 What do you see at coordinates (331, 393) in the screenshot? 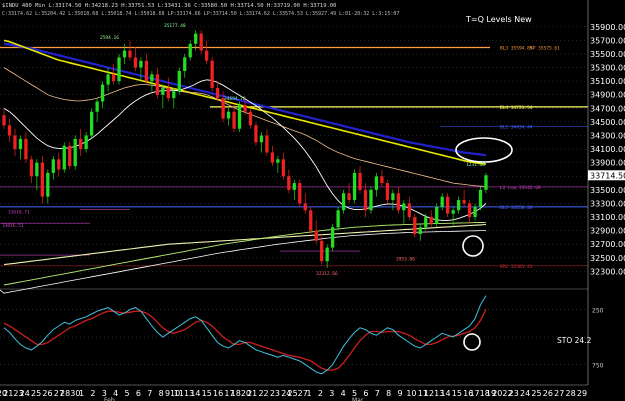
I see `date-tick-label: 3` at bounding box center [331, 393].